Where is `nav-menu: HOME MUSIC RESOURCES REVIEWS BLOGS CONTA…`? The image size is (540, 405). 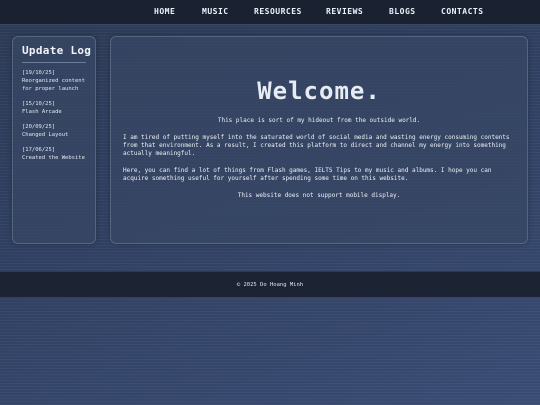 nav-menu: HOME MUSIC RESOURCES REVIEWS BLOGS CONTA… is located at coordinates (270, 12).